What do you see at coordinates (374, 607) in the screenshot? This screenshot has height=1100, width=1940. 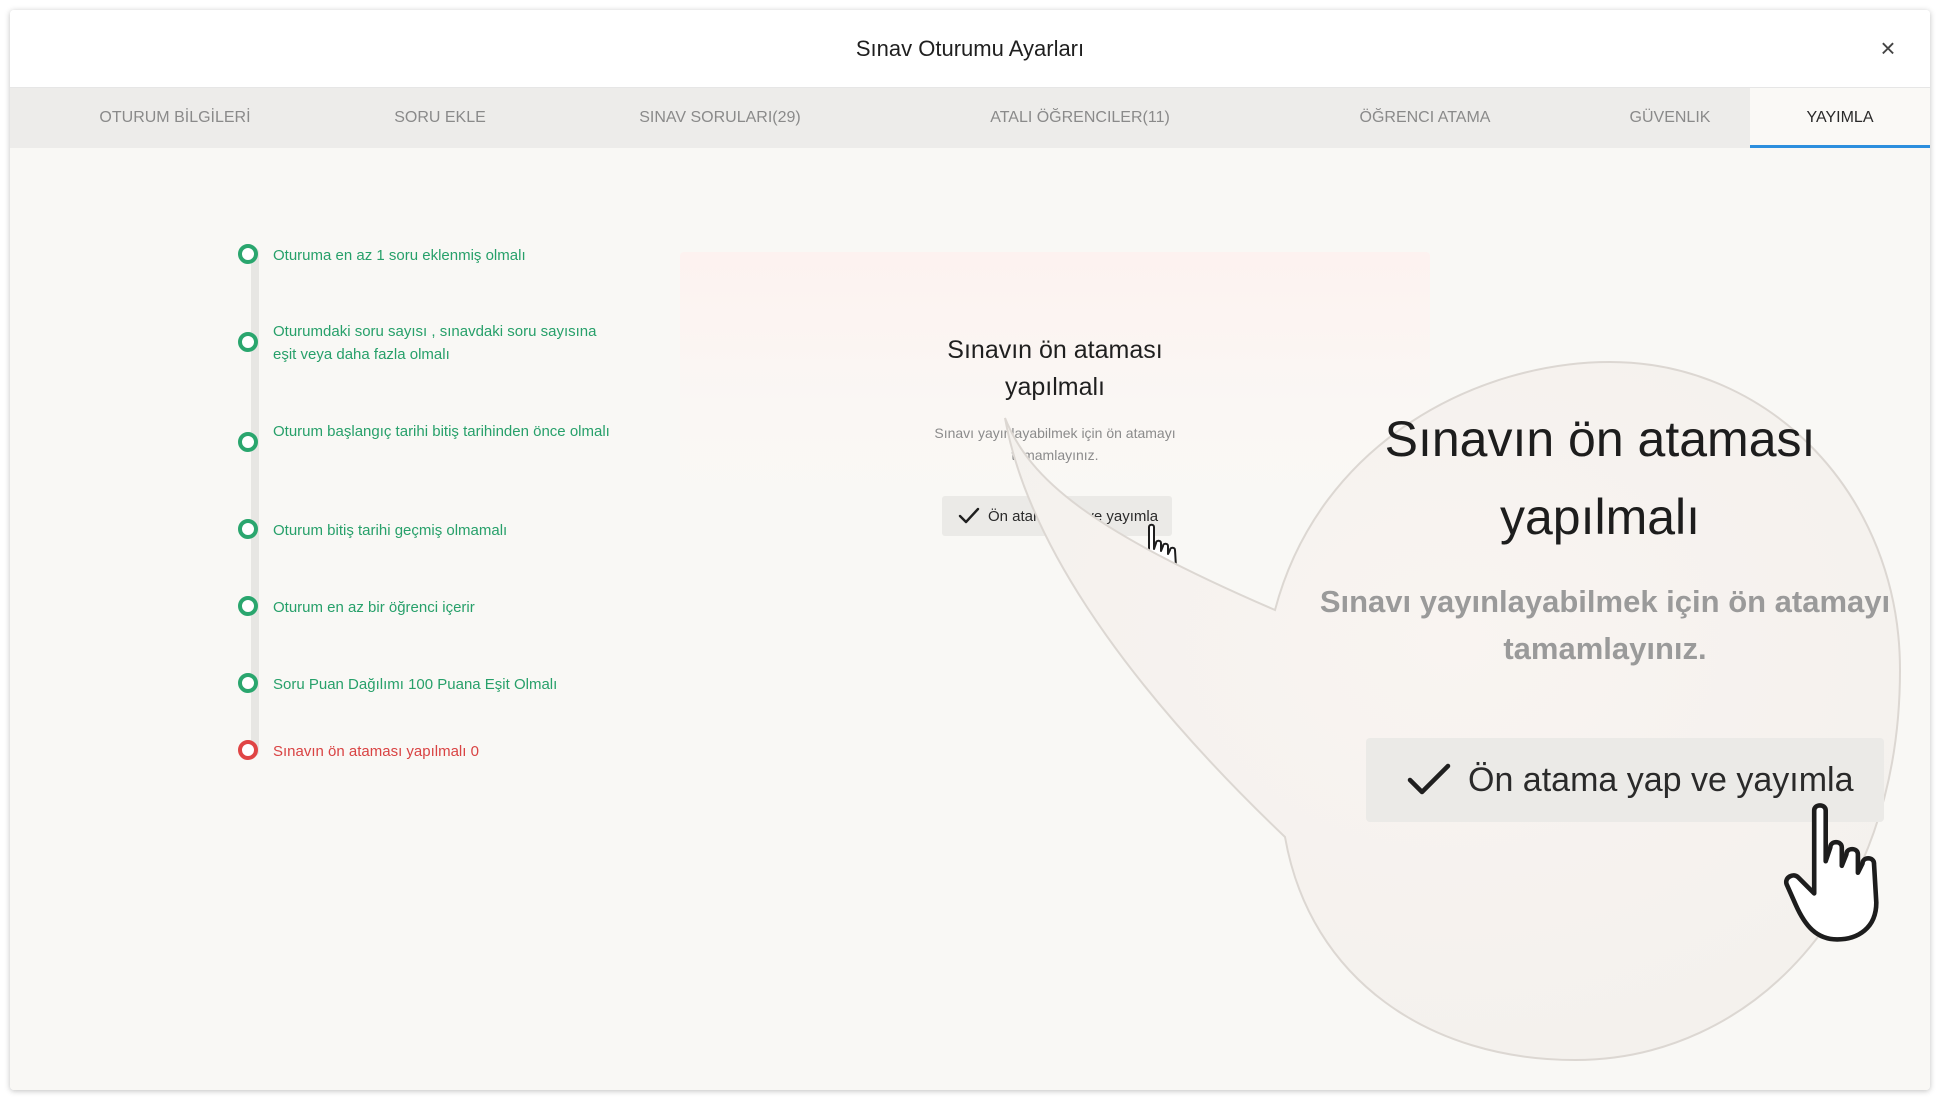 I see `checklist-item-label: Oturum en az bir öğrenci içerir` at bounding box center [374, 607].